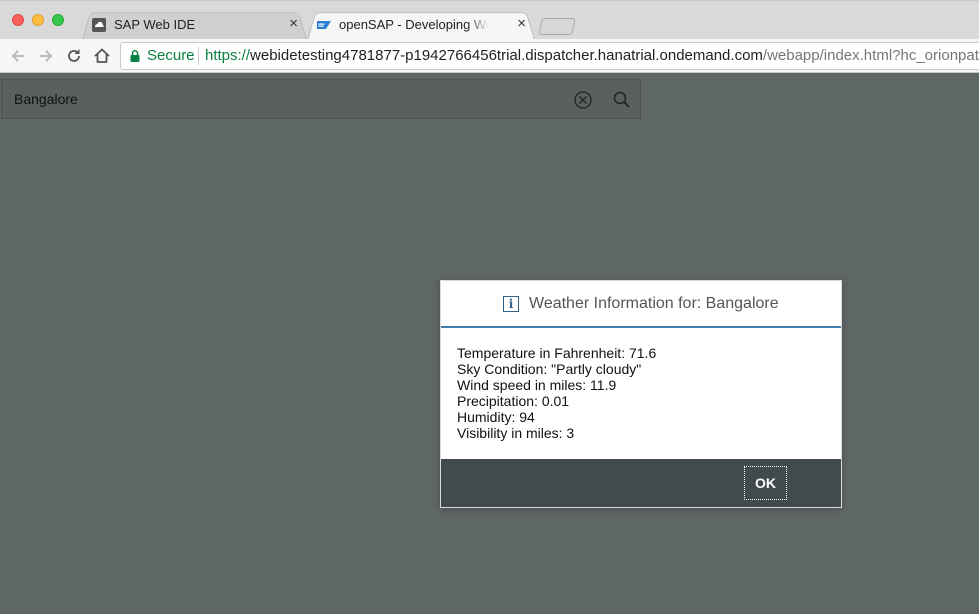  I want to click on tab-sap-web-ide: SAP Web IDE ×, so click(194, 25).